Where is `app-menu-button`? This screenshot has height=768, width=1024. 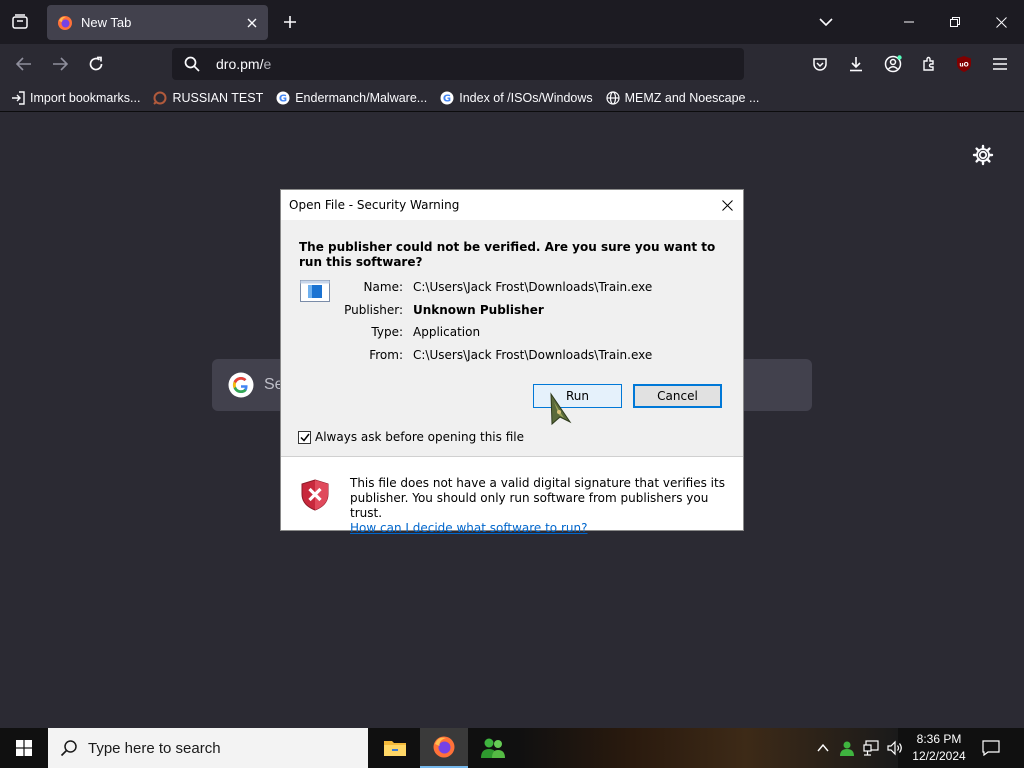 app-menu-button is located at coordinates (1000, 64).